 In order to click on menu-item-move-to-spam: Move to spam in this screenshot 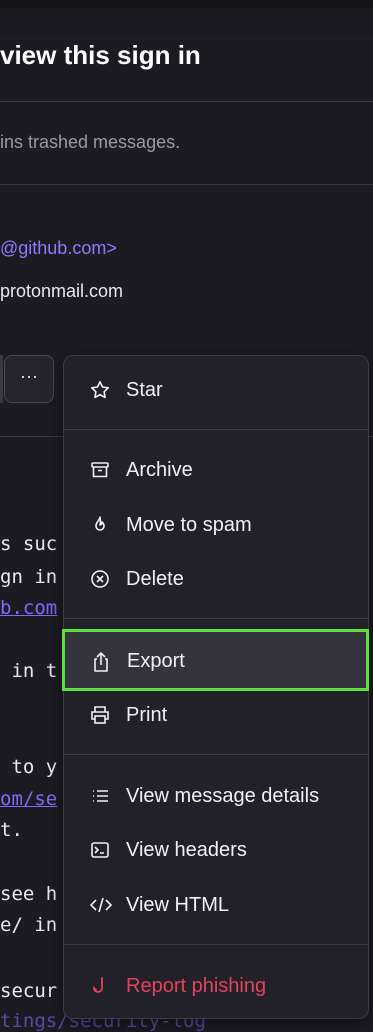, I will do `click(216, 525)`.